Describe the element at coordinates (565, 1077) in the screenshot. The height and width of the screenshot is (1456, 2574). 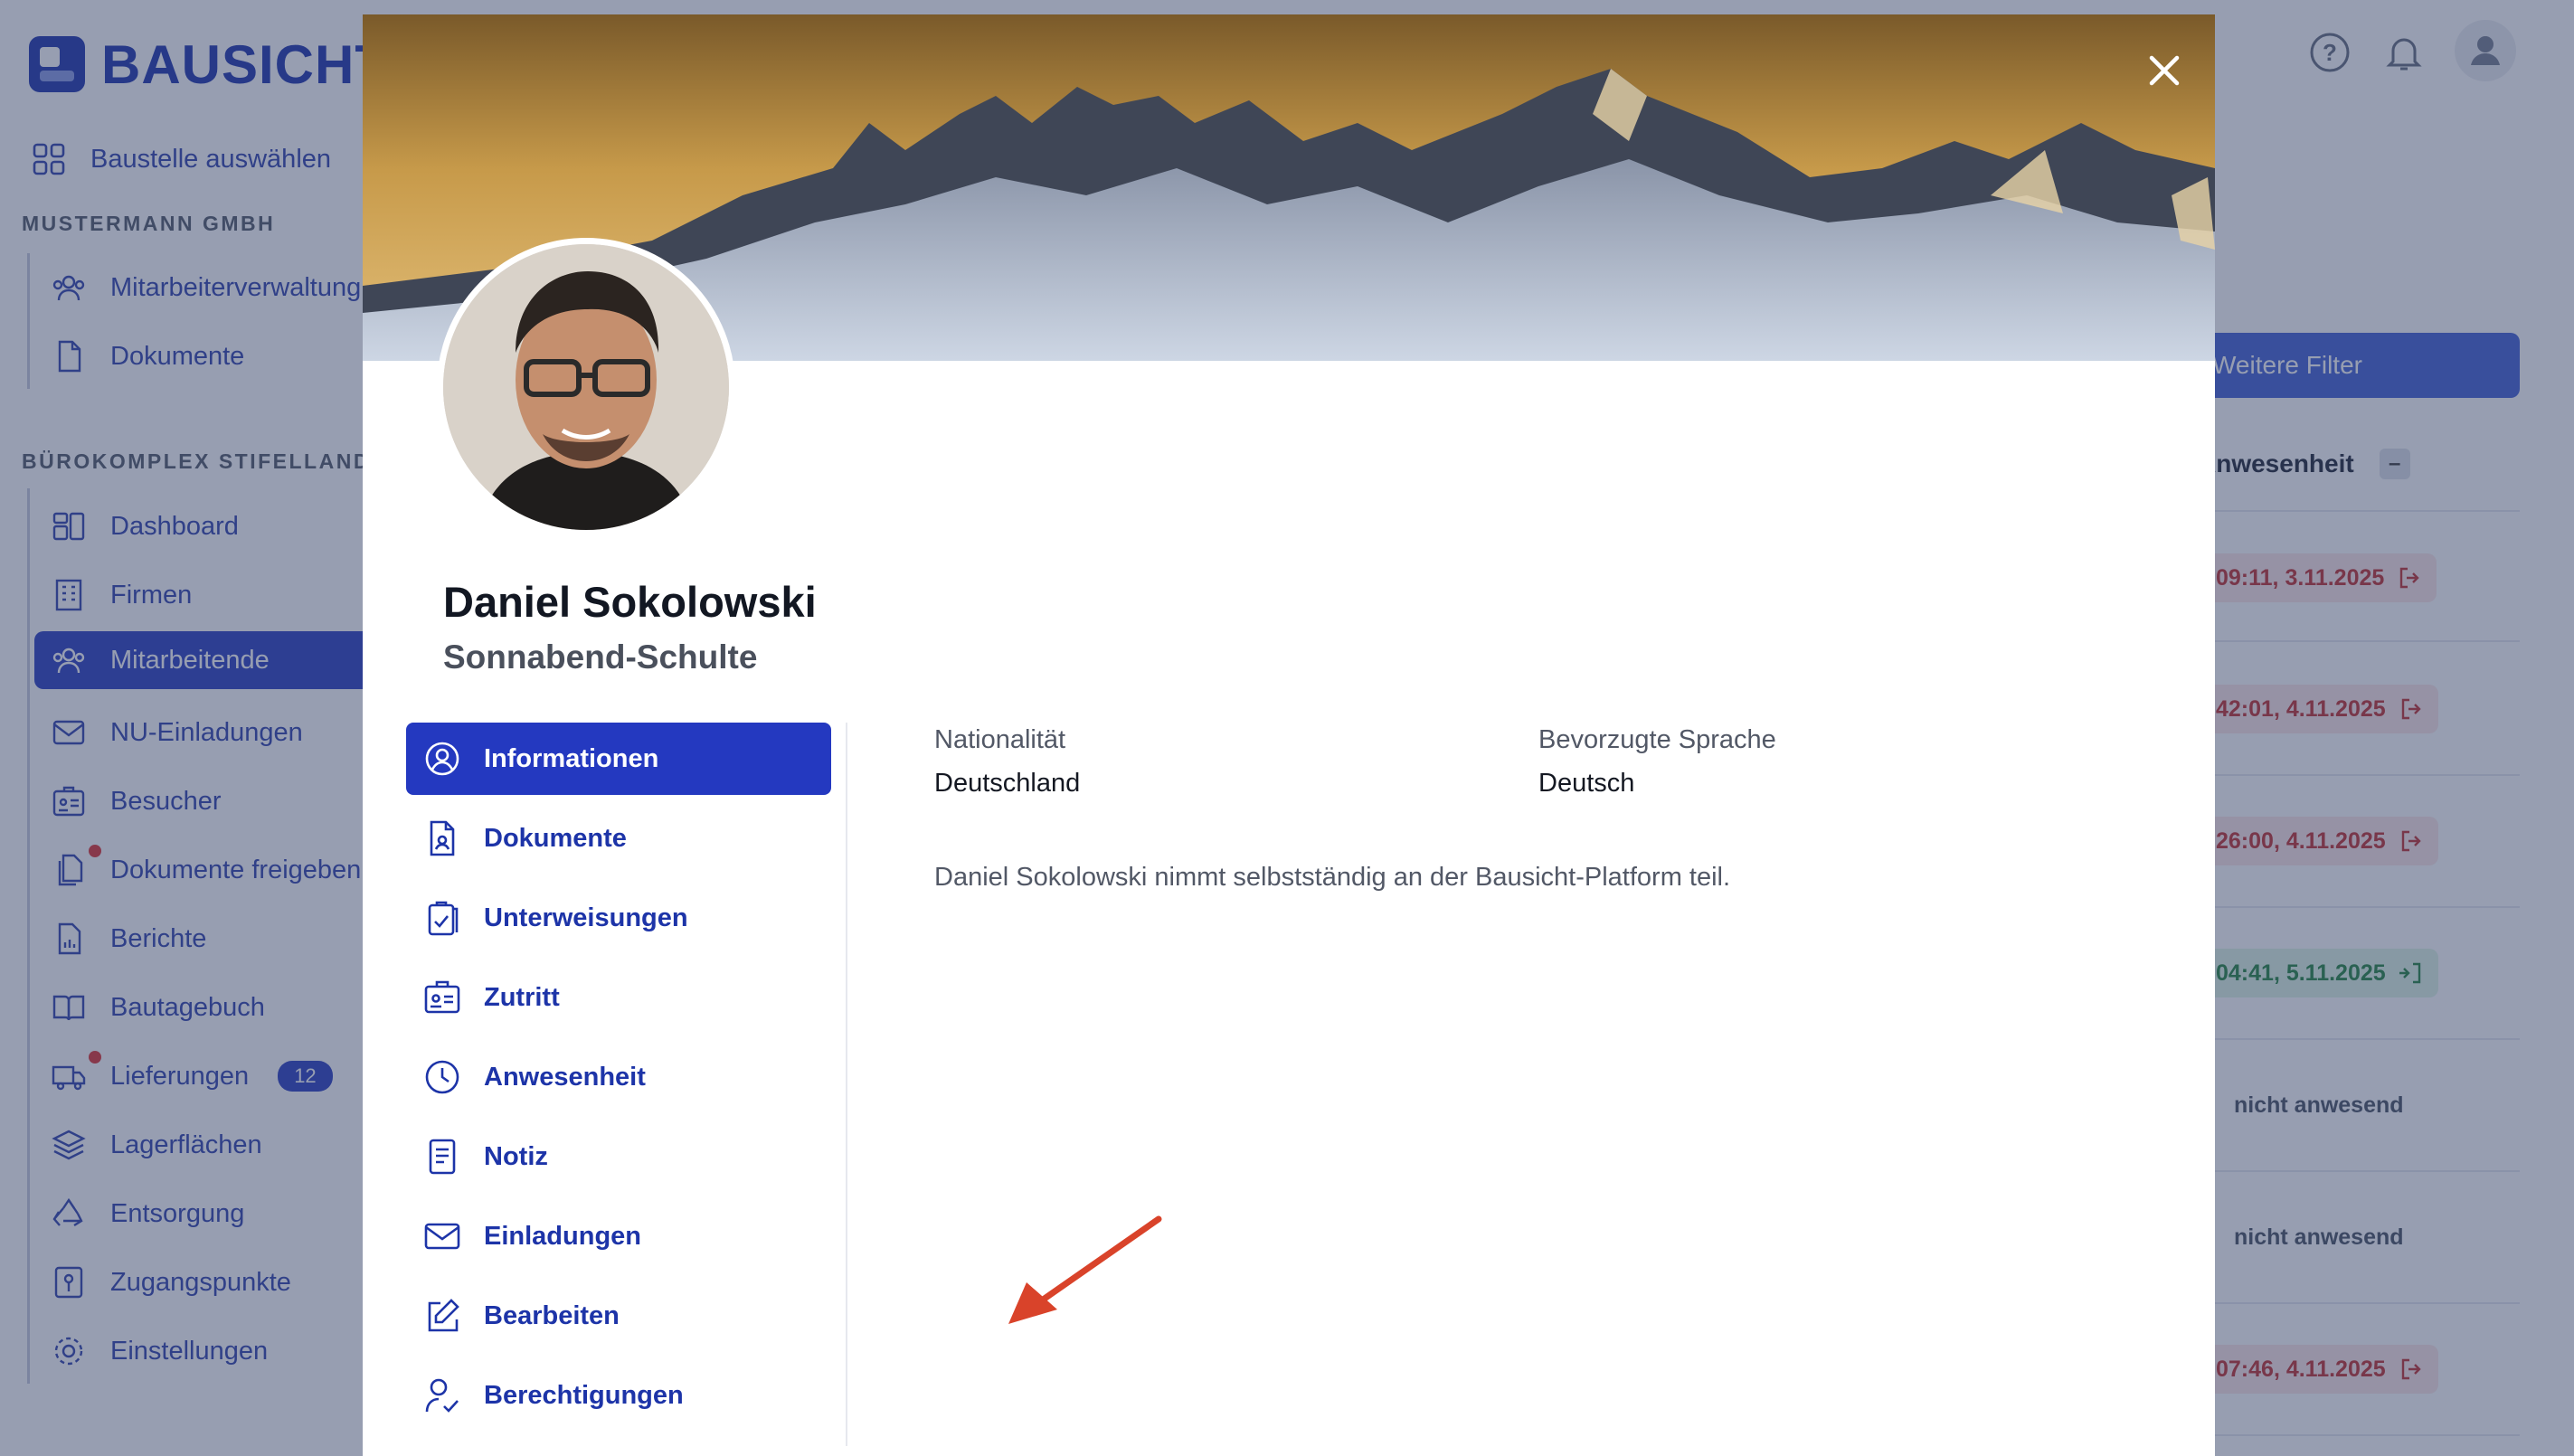
I see `tab-label: Anwesenheit` at that location.